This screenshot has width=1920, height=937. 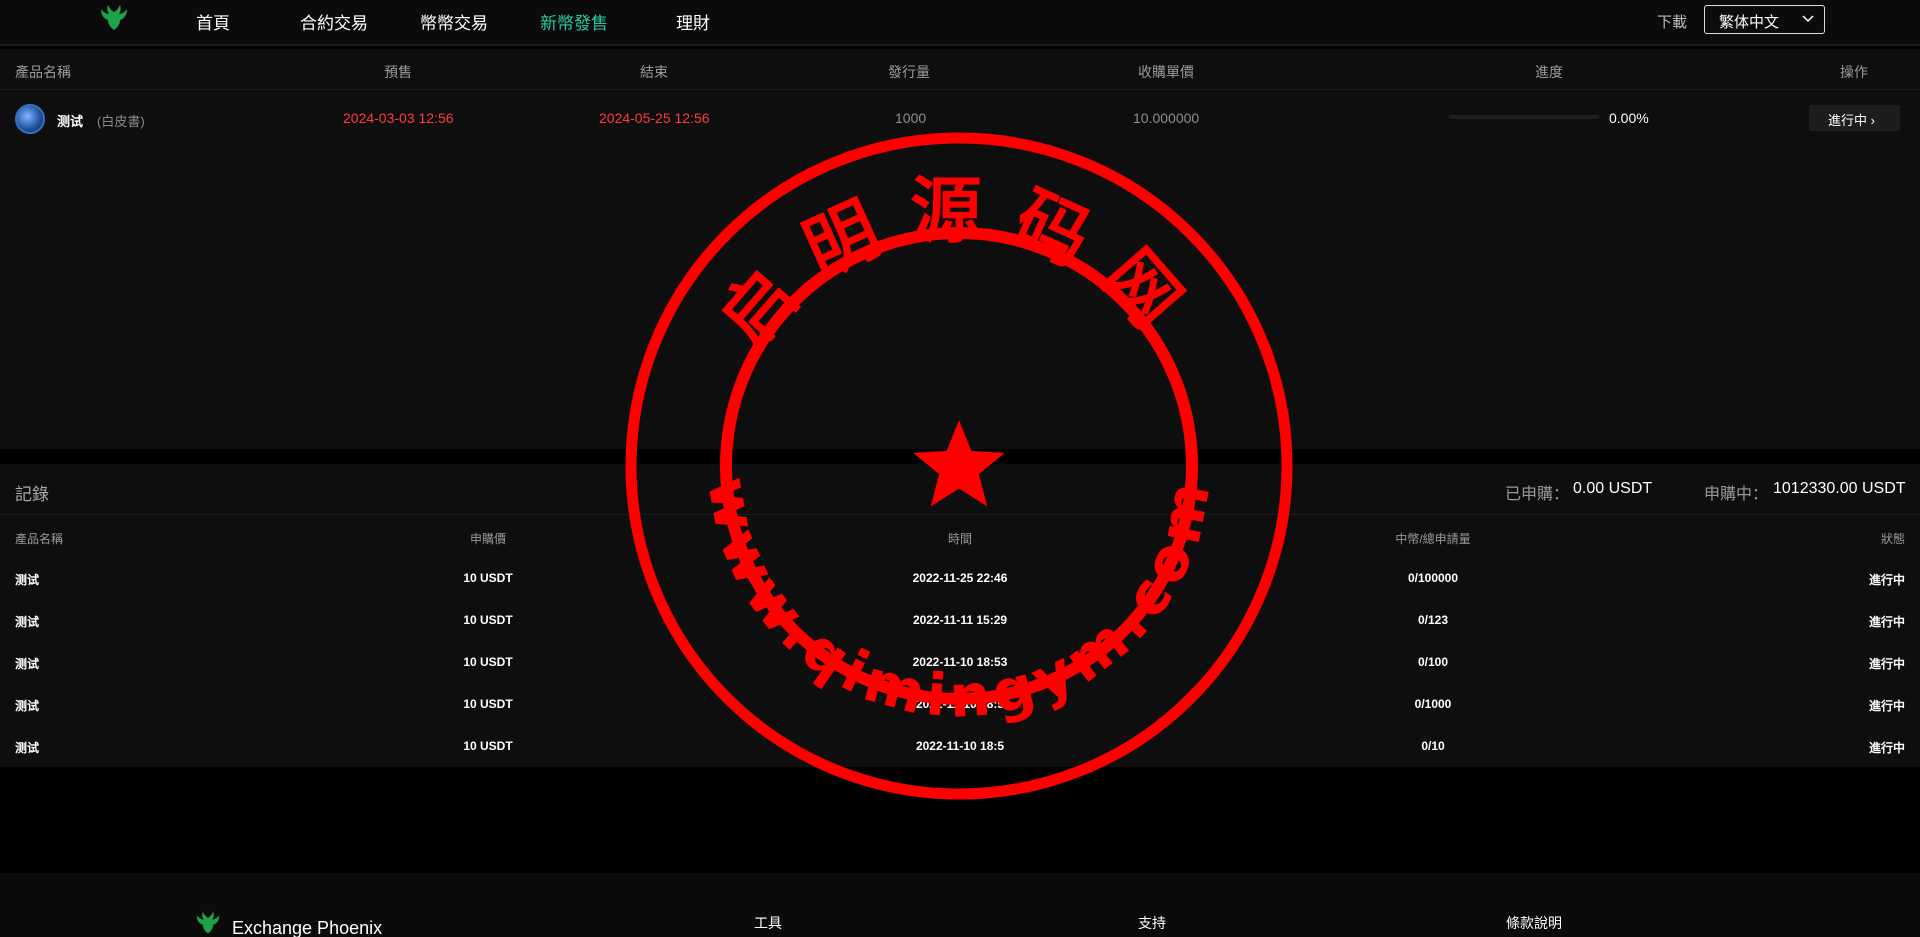 What do you see at coordinates (1749, 22) in the screenshot?
I see `language-select-value: 繁体中文` at bounding box center [1749, 22].